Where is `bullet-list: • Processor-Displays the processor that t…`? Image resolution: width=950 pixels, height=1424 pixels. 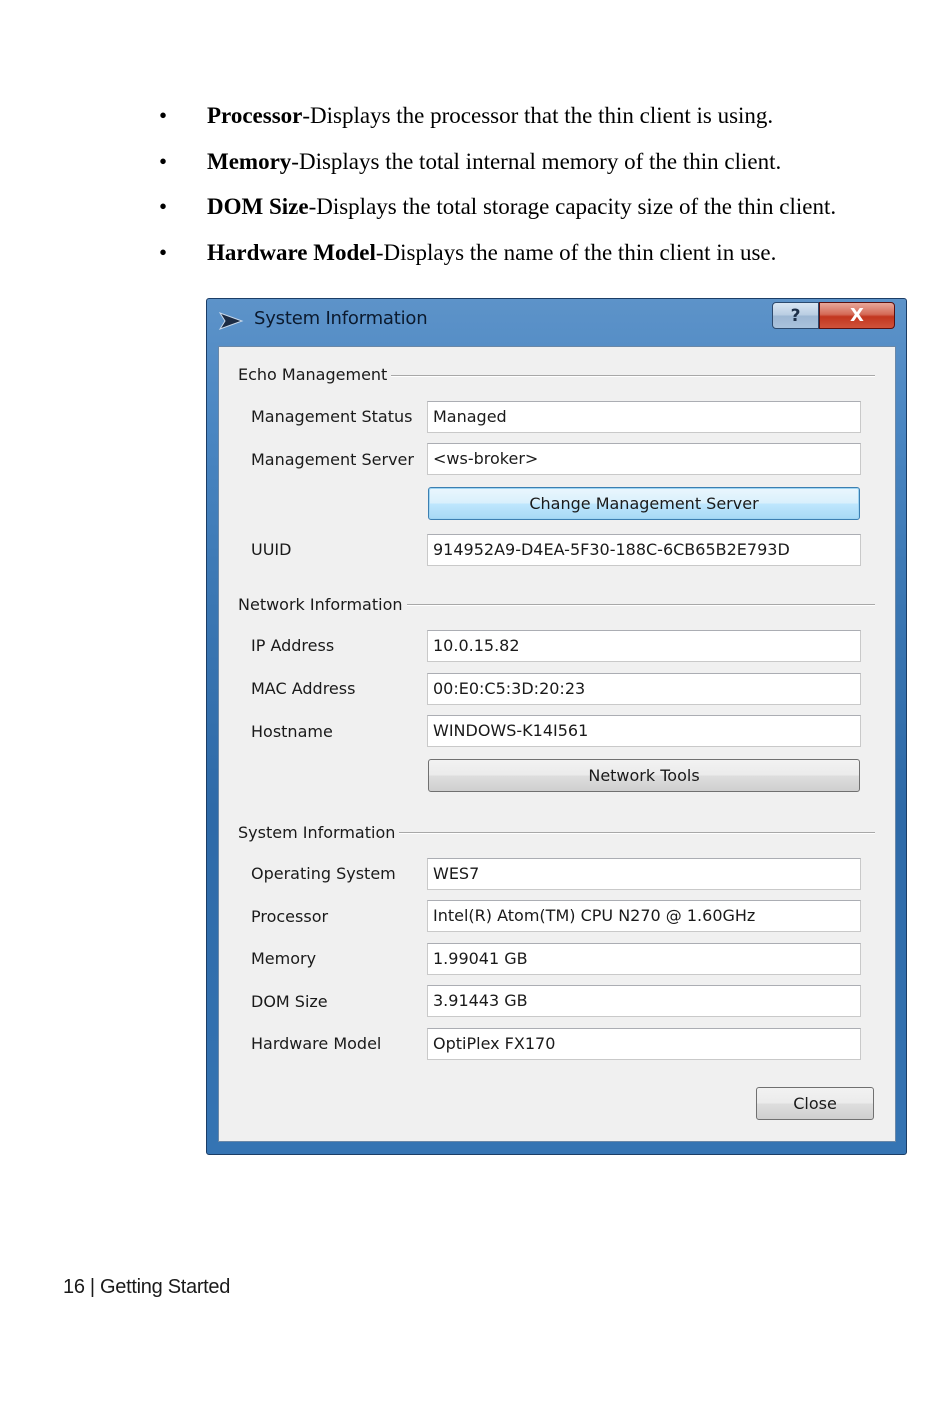
bullet-list: • Processor-Displays the processor that t… is located at coordinates (536, 189).